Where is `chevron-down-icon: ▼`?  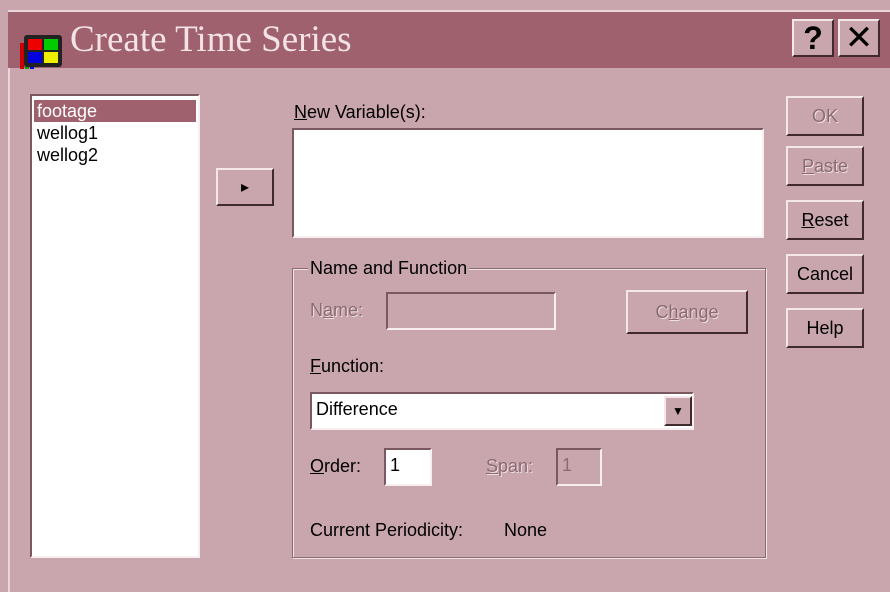 chevron-down-icon: ▼ is located at coordinates (678, 411).